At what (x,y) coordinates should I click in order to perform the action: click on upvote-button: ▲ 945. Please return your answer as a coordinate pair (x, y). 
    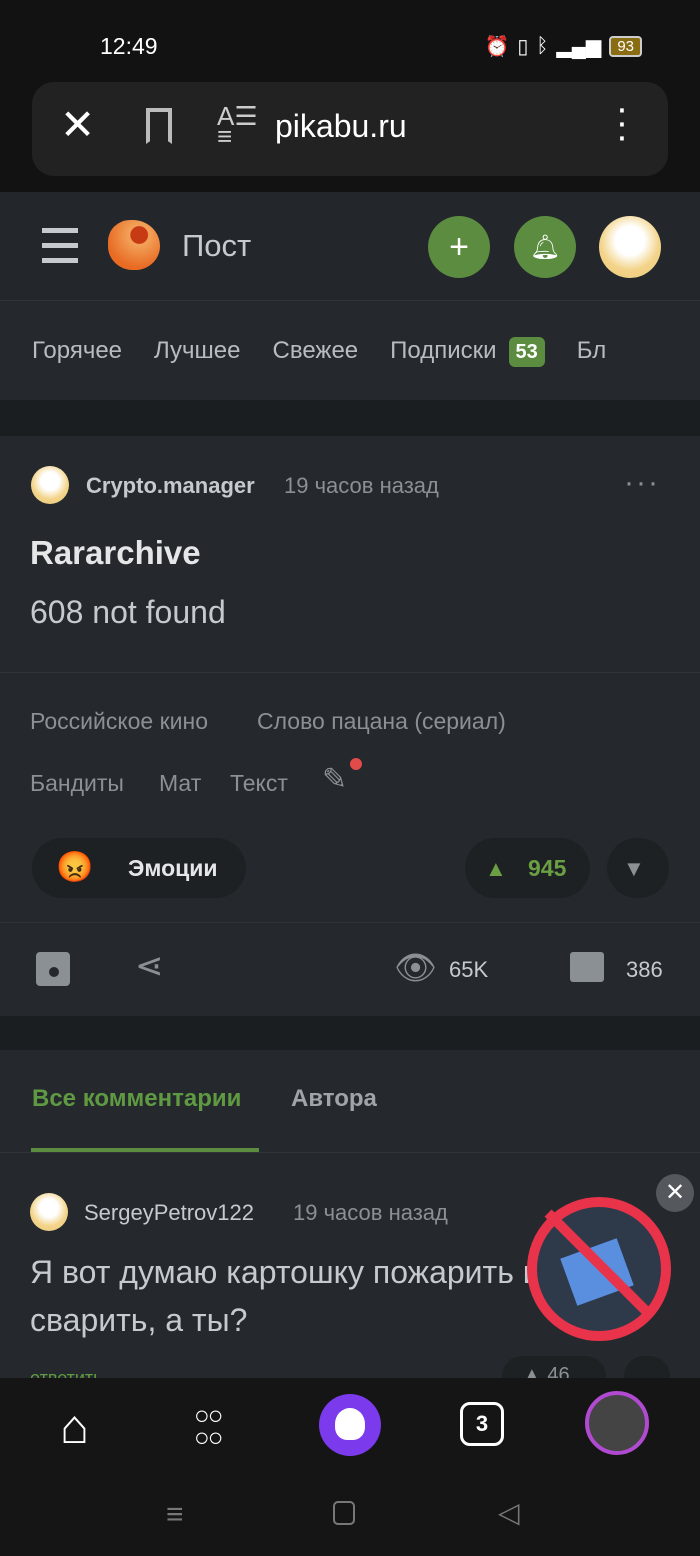
    Looking at the image, I should click on (527, 868).